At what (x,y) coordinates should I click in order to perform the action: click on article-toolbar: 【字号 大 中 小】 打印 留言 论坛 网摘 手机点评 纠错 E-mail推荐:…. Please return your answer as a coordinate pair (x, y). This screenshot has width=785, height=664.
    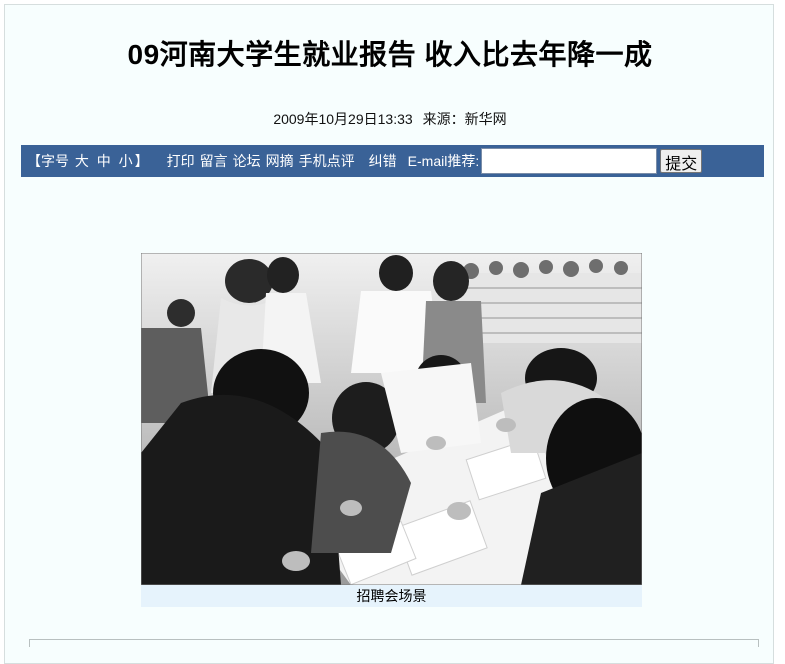
    Looking at the image, I should click on (392, 161).